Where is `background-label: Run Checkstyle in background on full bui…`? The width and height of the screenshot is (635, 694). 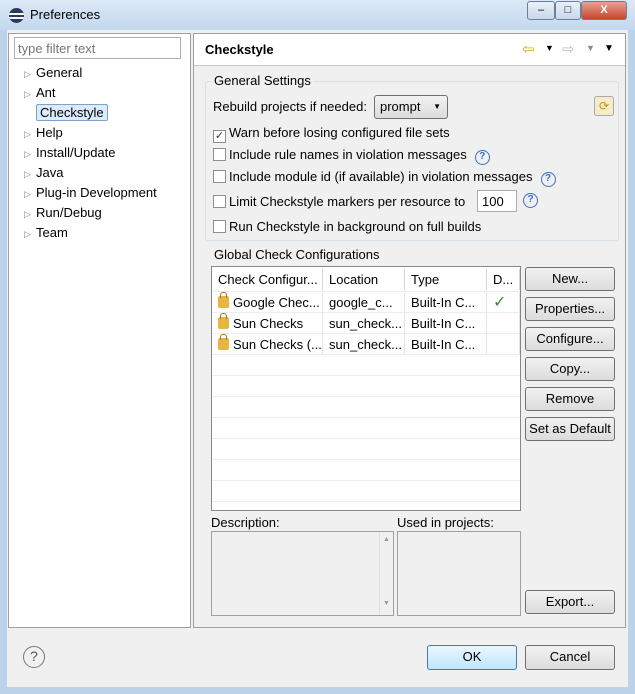
background-label: Run Checkstyle in background on full bui… is located at coordinates (355, 226).